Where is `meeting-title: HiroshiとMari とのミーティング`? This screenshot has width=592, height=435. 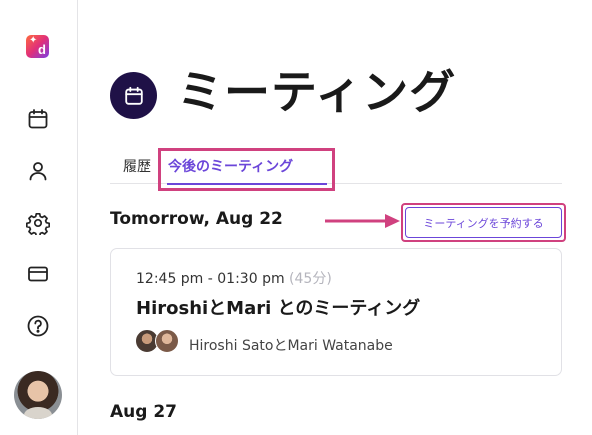
meeting-title: HiroshiとMari とのミーティング is located at coordinates (278, 308).